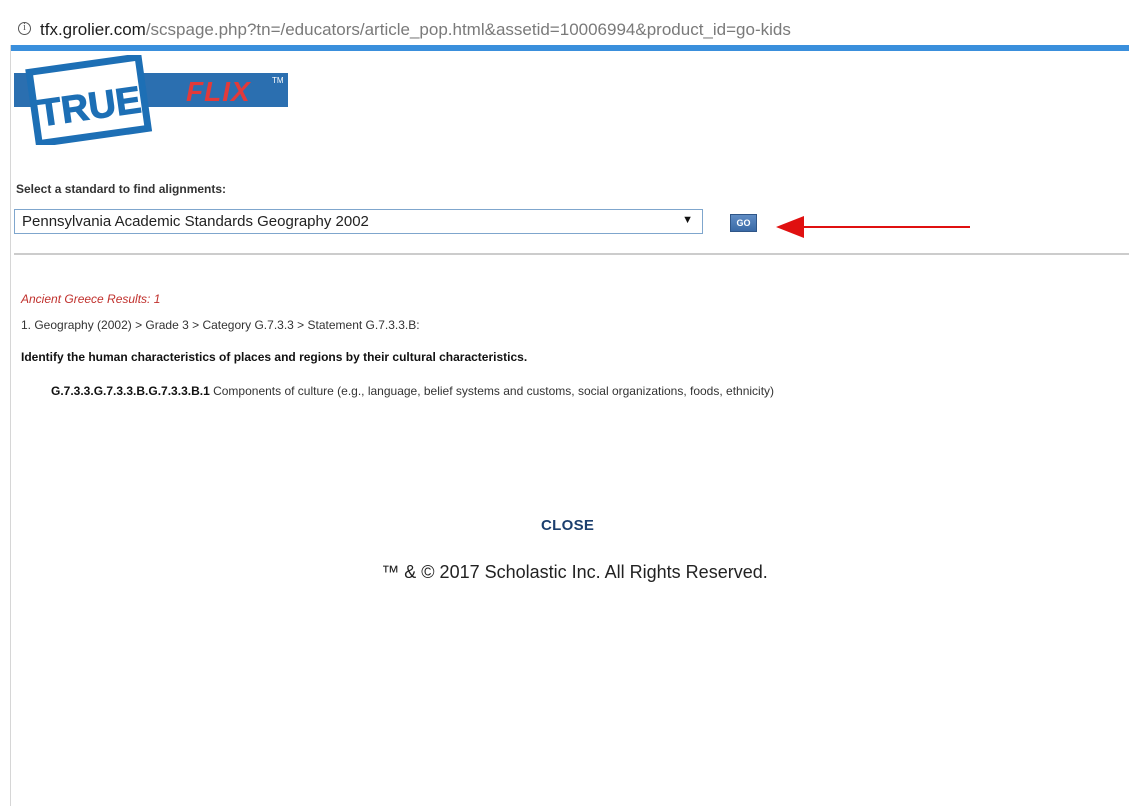 Image resolution: width=1129 pixels, height=806 pixels. I want to click on trueflix-logo: TRUE FLIX TM, so click(151, 100).